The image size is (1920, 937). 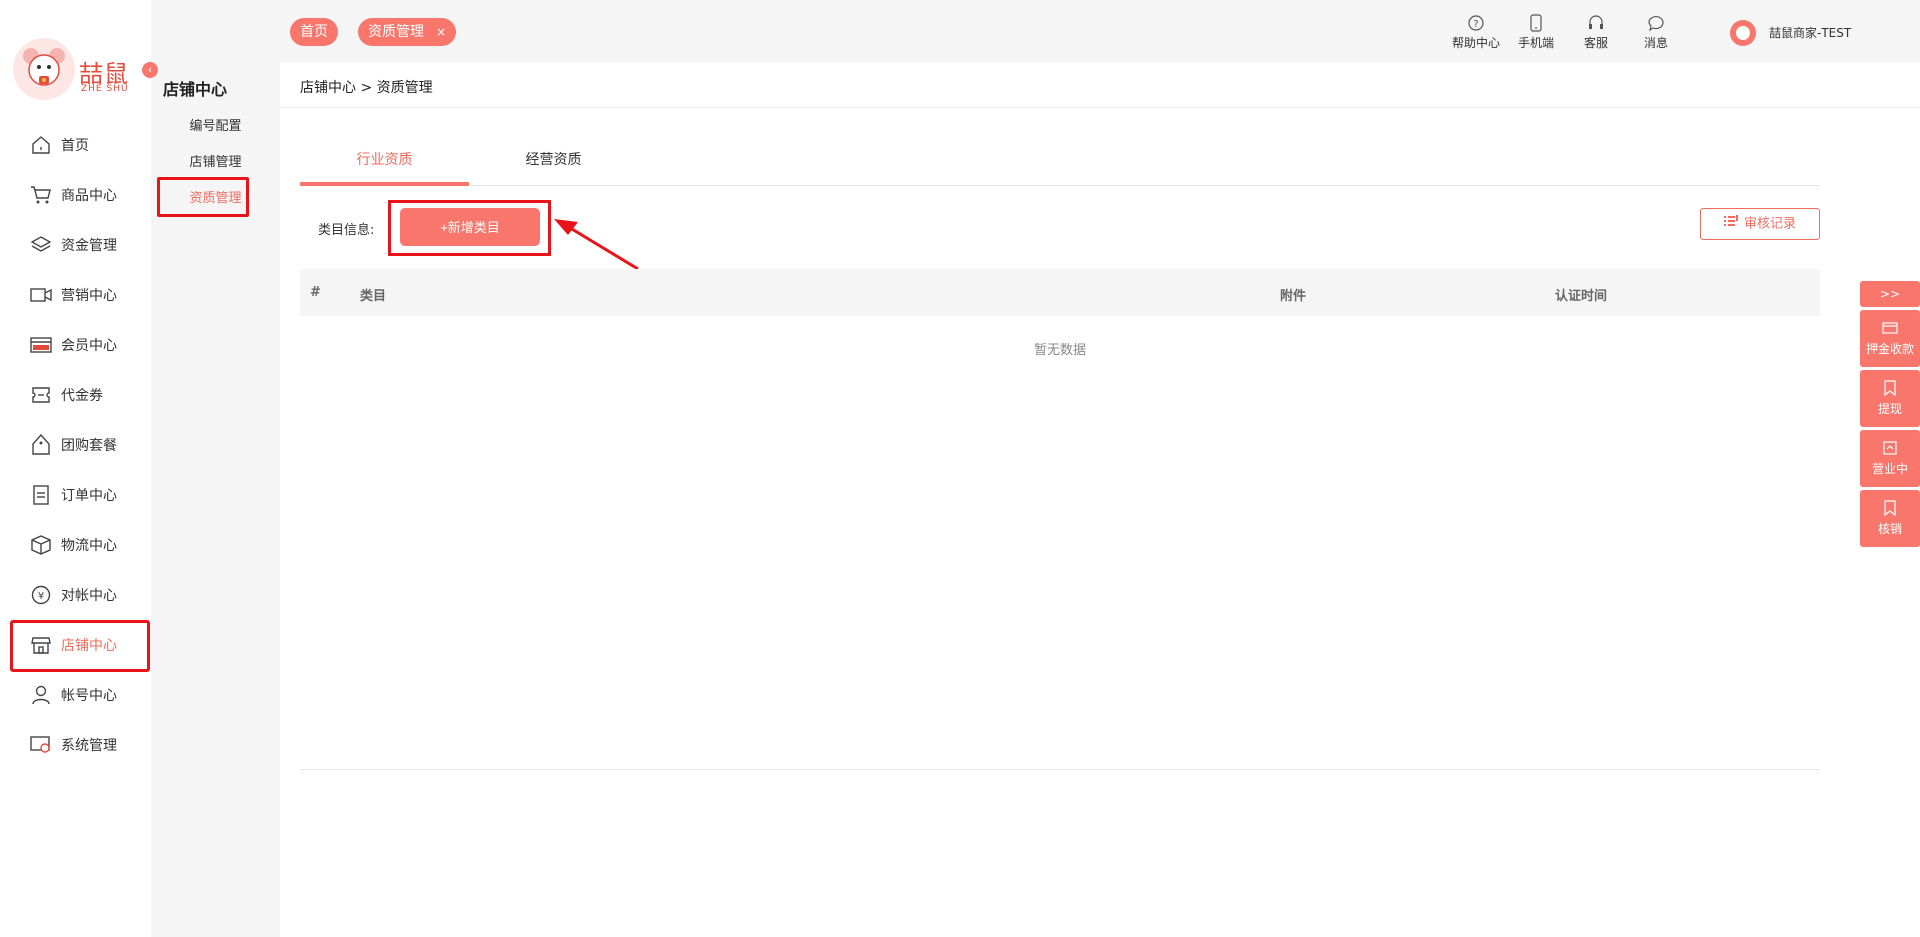 What do you see at coordinates (1890, 448) in the screenshot?
I see `shop-icon` at bounding box center [1890, 448].